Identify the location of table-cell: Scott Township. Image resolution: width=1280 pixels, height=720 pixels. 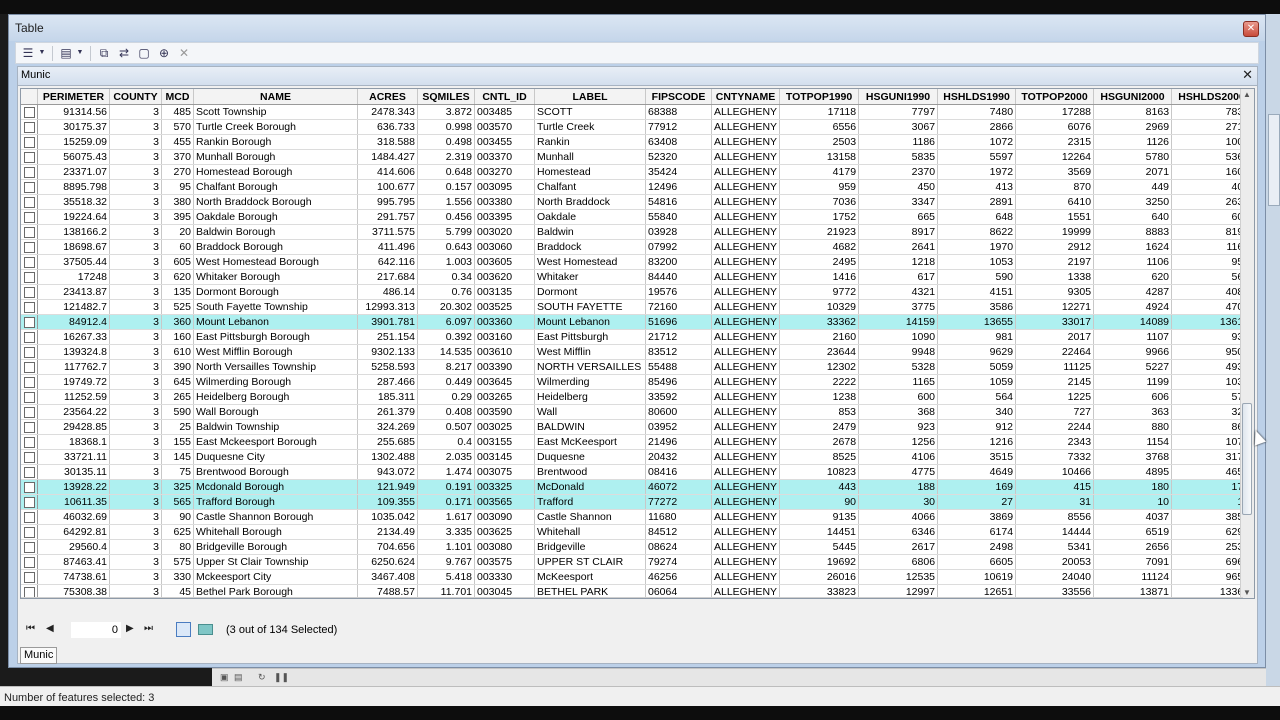
(275, 112).